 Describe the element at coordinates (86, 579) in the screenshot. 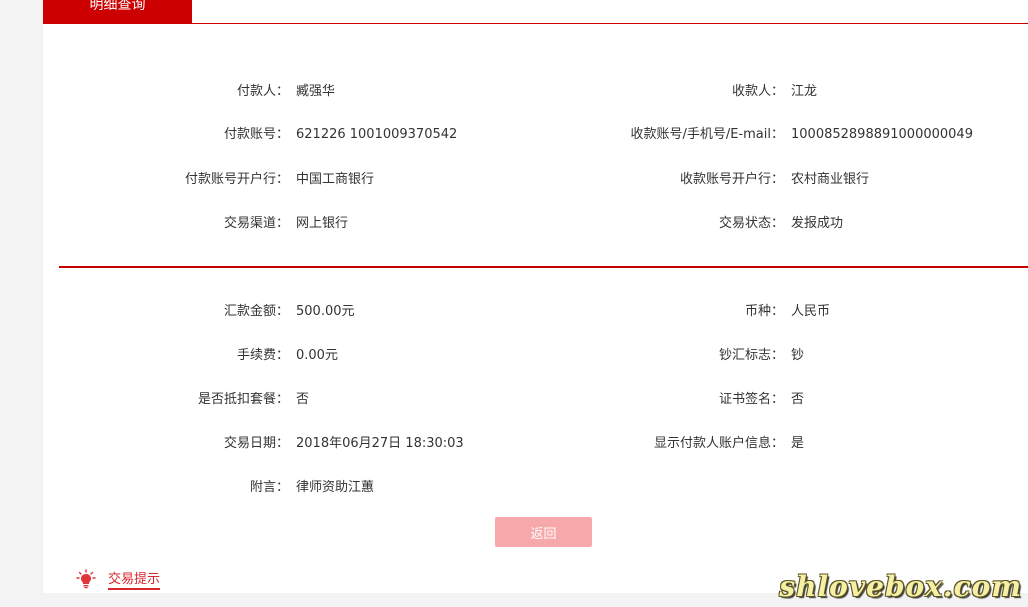

I see `lightbulb-icon` at that location.